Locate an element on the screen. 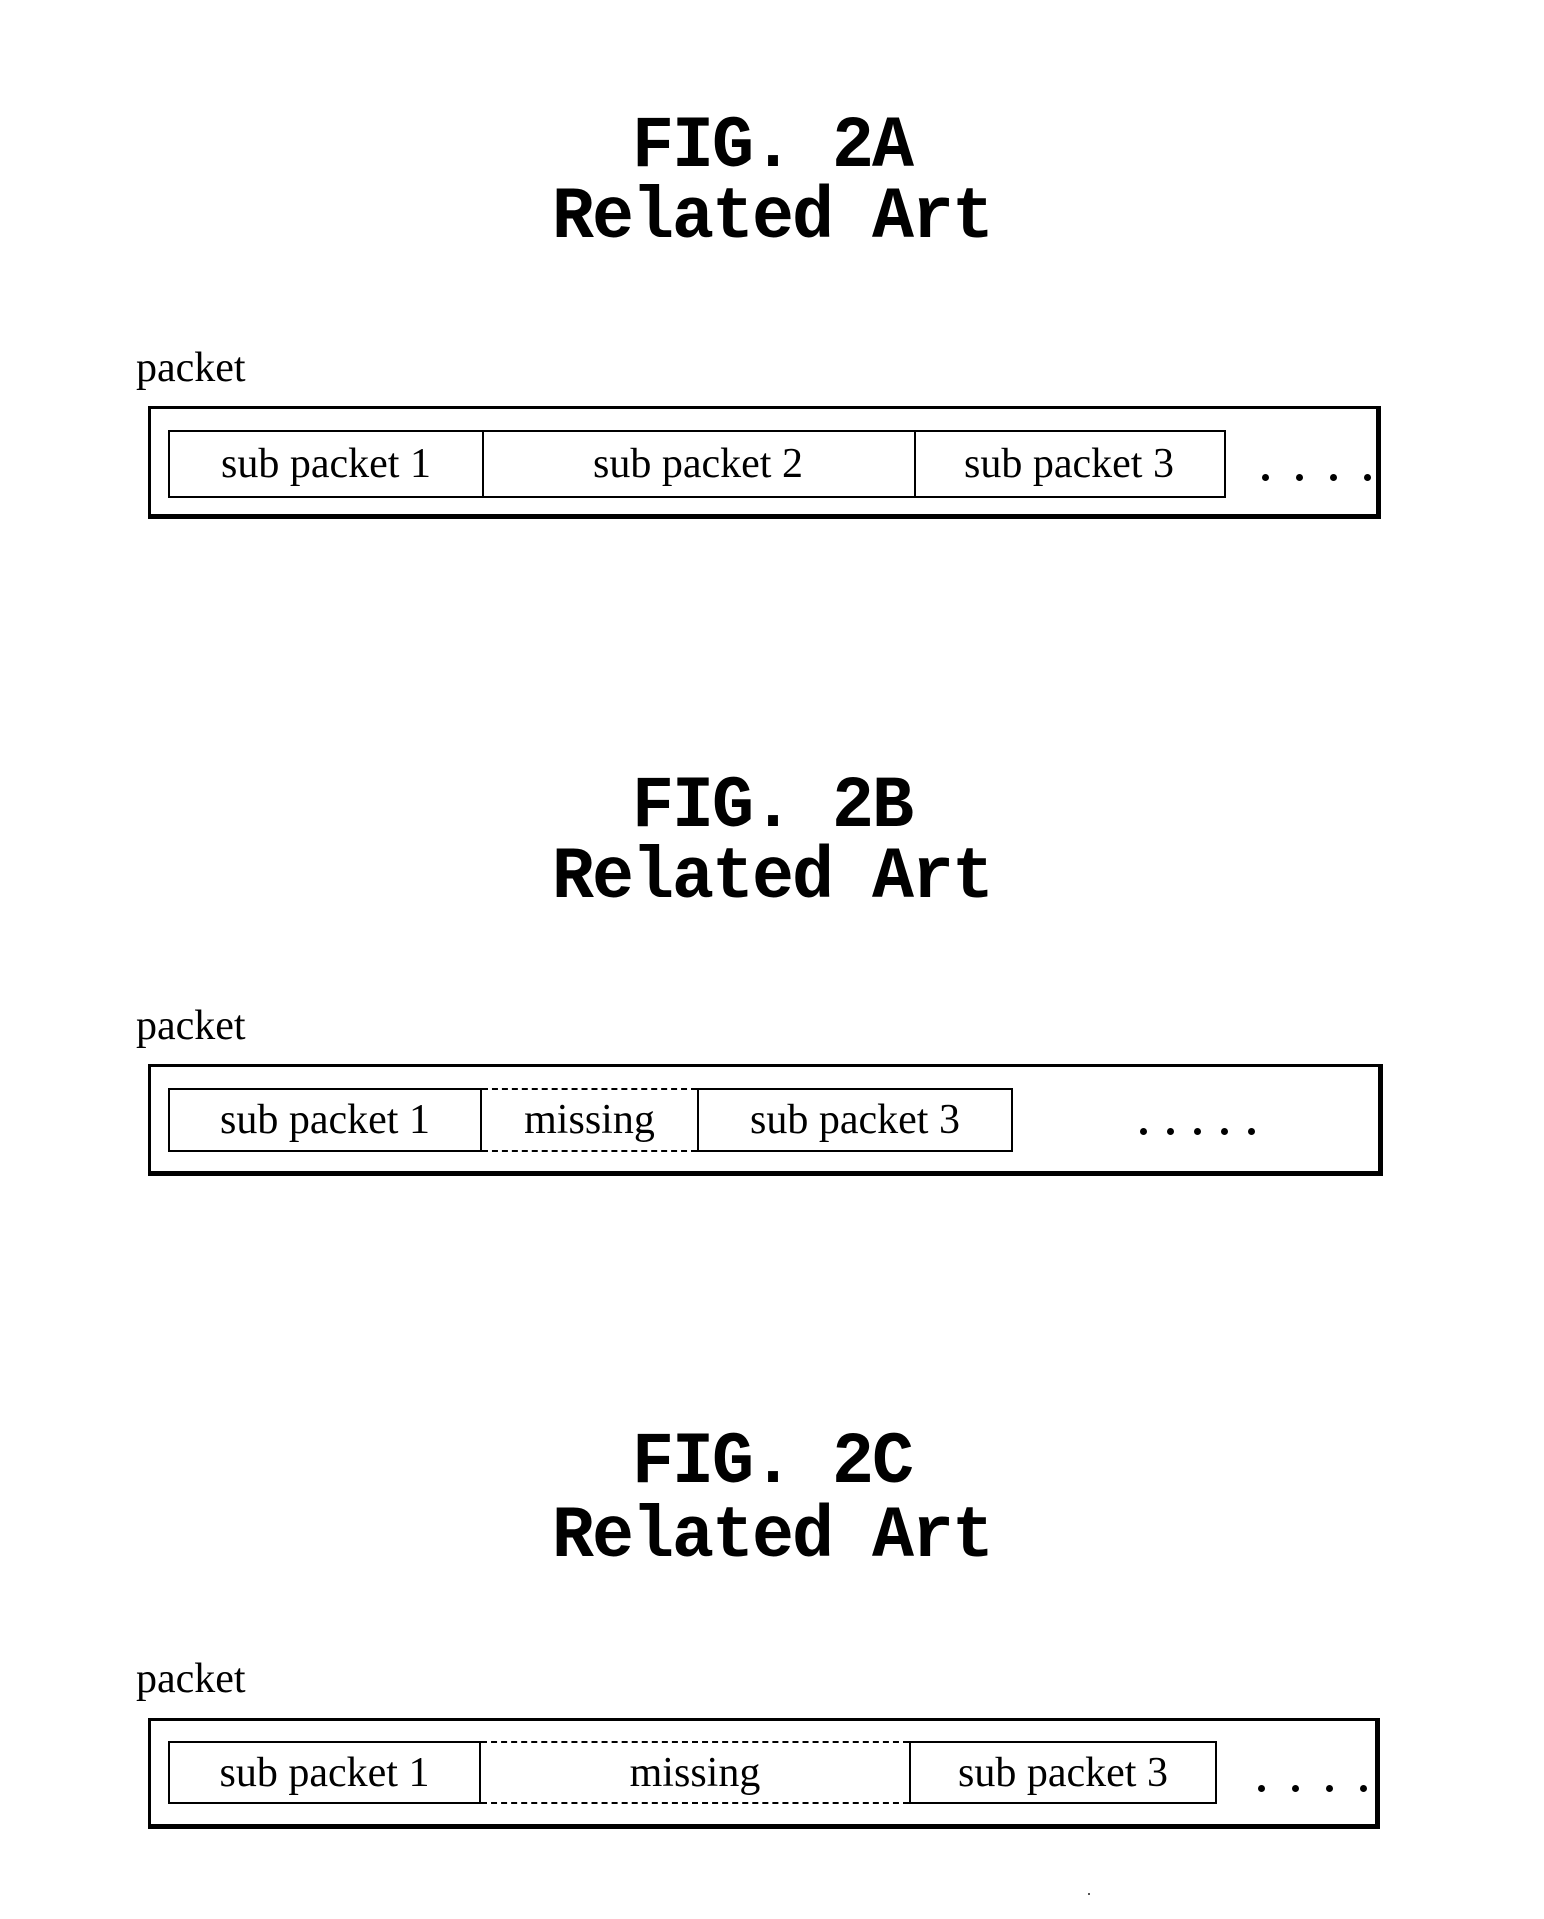 The width and height of the screenshot is (1544, 1919). figure-title: FIG. 2B is located at coordinates (772, 807).